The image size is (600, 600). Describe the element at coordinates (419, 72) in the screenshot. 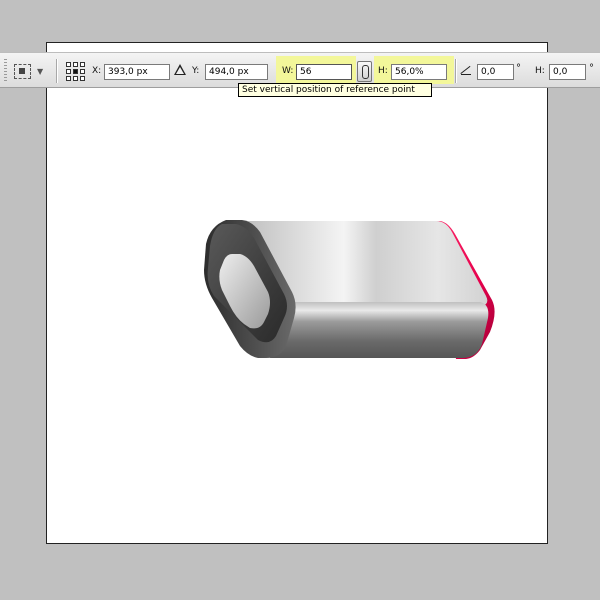

I see `height-field: 56,0%` at that location.